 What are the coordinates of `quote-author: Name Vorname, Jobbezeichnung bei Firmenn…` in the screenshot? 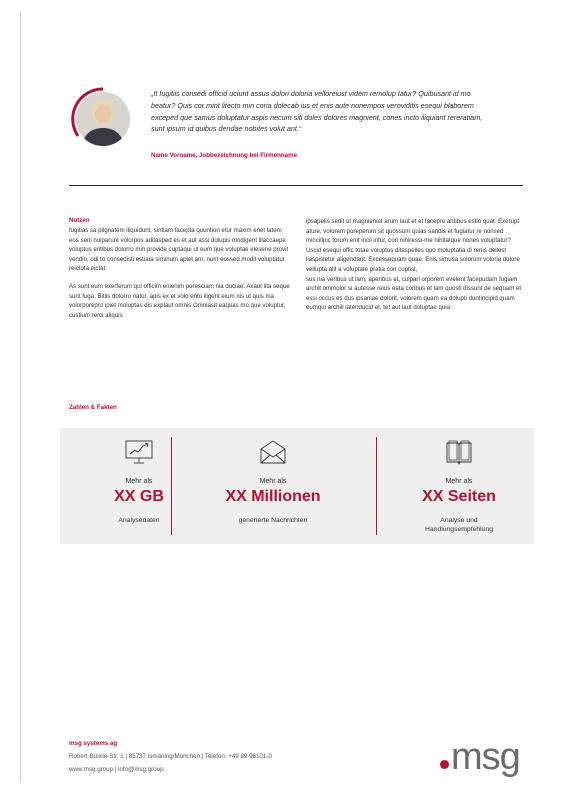 It's located at (224, 155).